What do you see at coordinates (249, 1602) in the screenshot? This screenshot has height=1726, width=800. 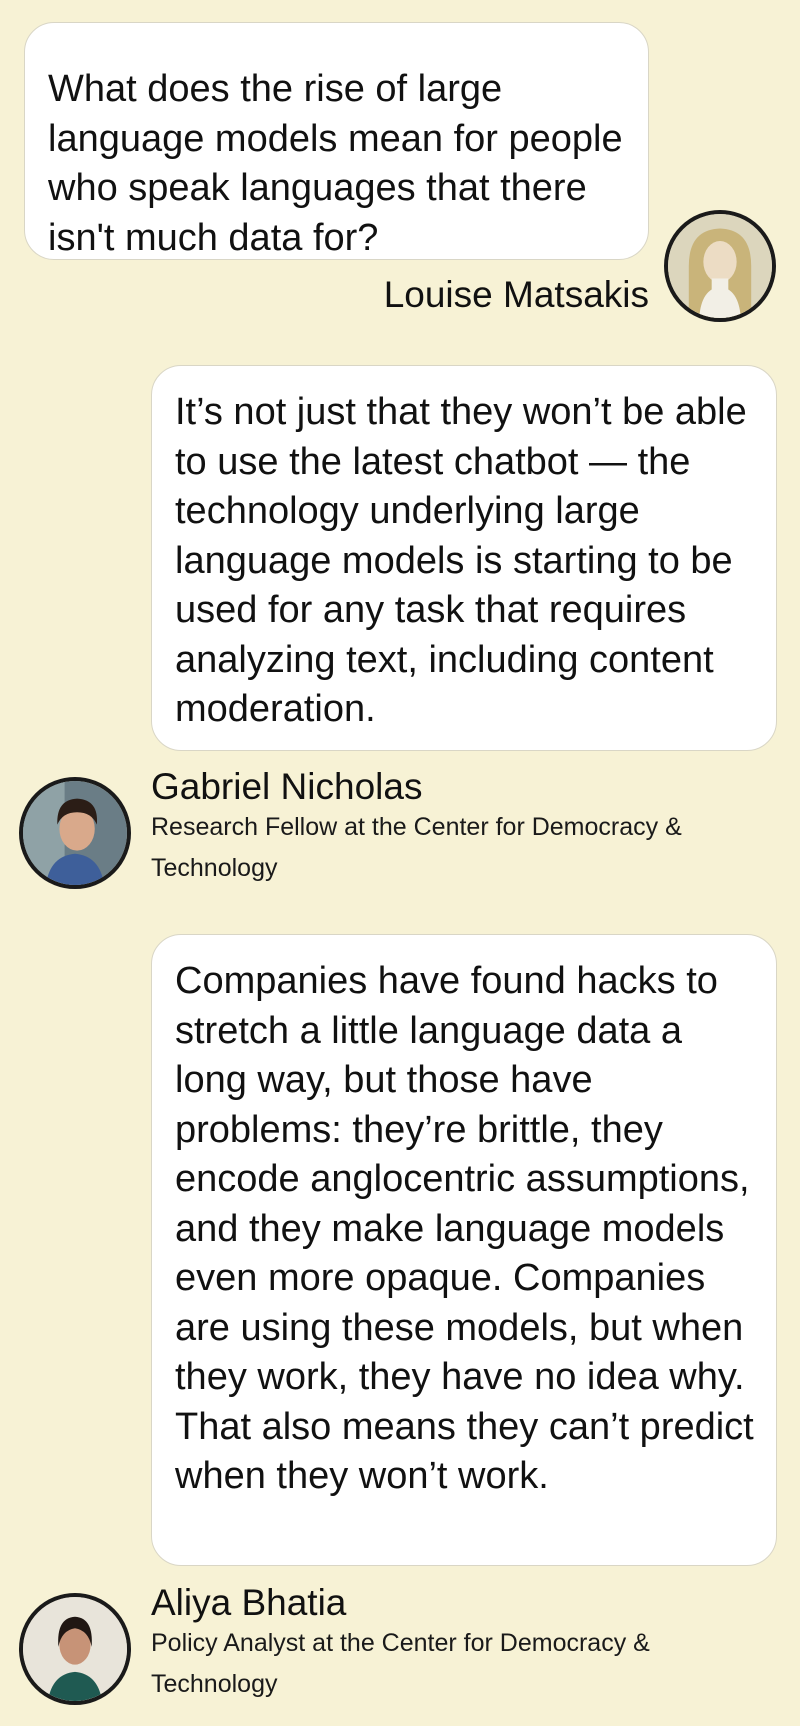 I see `speaker-name: Aliya Bhatia` at bounding box center [249, 1602].